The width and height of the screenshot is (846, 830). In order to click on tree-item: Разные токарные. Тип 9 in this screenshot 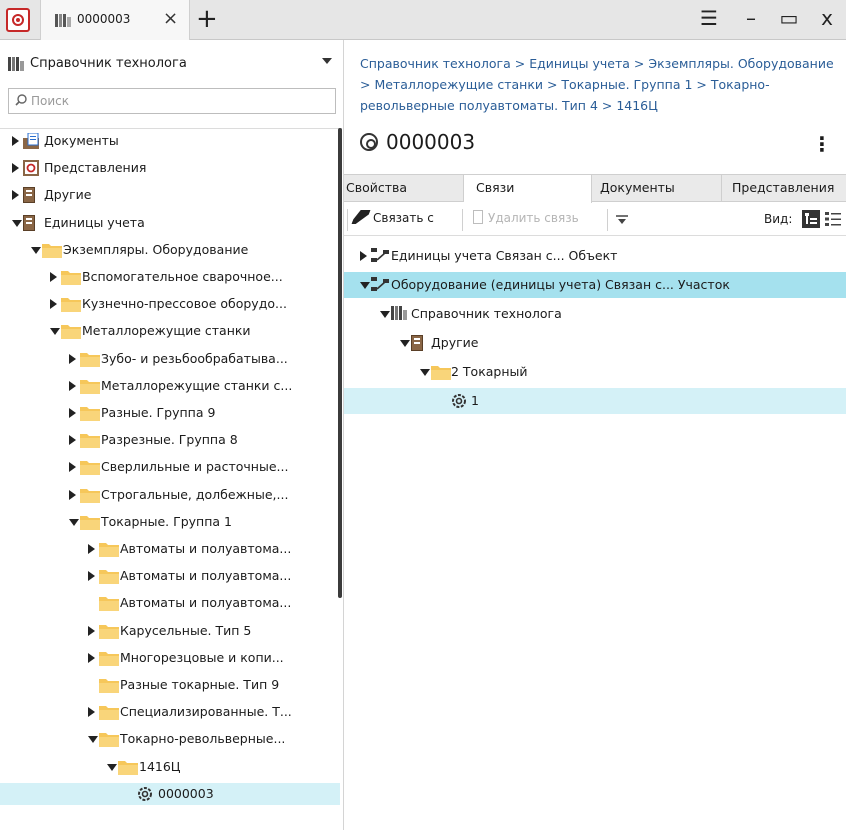, I will do `click(170, 685)`.